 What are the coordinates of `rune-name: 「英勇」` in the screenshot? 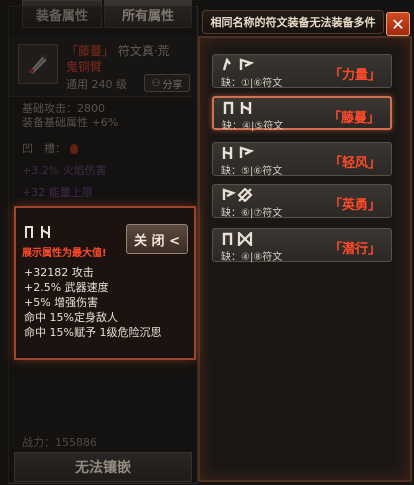 It's located at (354, 205).